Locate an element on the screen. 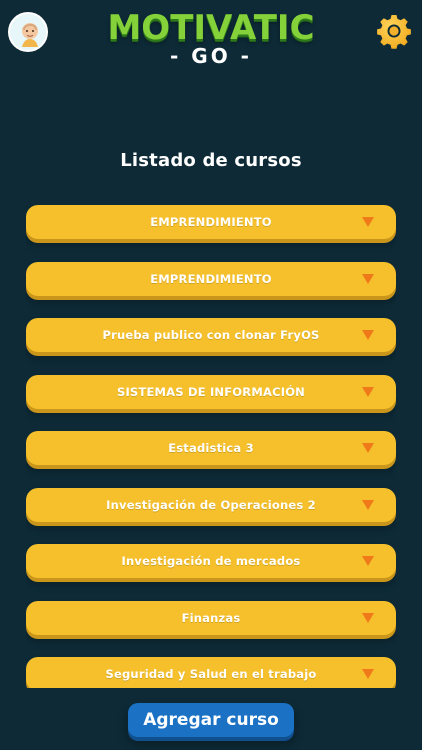 This screenshot has height=750, width=422. course-label: Investigación de Operaciones 2 is located at coordinates (211, 504).